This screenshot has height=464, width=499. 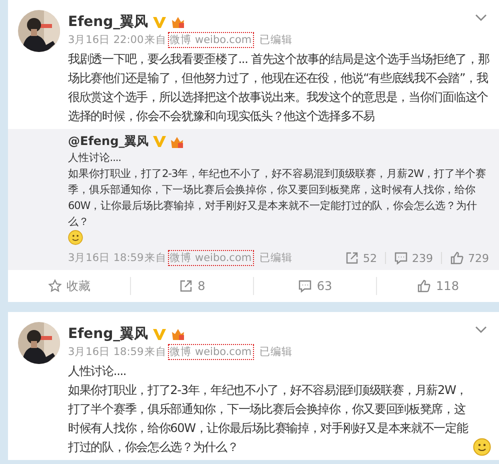 I want to click on favorite-button: 收藏, so click(x=69, y=286).